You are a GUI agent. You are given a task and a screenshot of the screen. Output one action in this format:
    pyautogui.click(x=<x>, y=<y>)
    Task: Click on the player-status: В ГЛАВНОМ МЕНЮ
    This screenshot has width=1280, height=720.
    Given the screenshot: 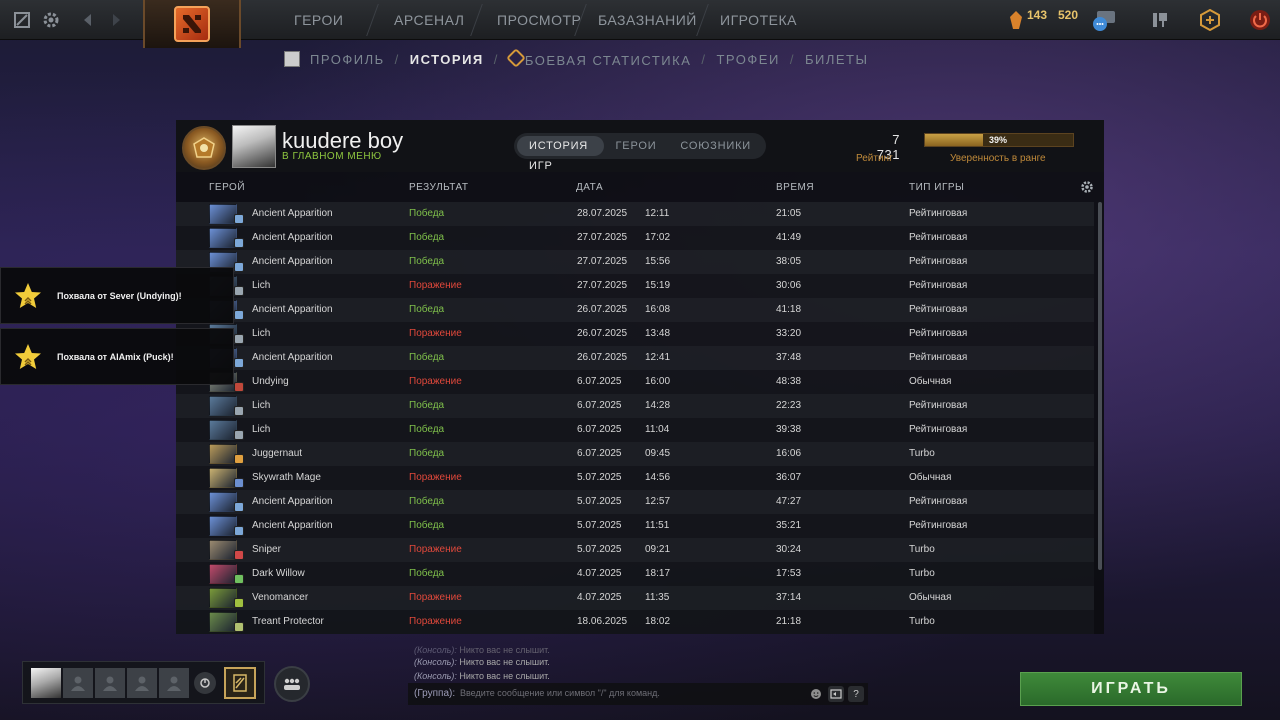 What is the action you would take?
    pyautogui.click(x=332, y=156)
    